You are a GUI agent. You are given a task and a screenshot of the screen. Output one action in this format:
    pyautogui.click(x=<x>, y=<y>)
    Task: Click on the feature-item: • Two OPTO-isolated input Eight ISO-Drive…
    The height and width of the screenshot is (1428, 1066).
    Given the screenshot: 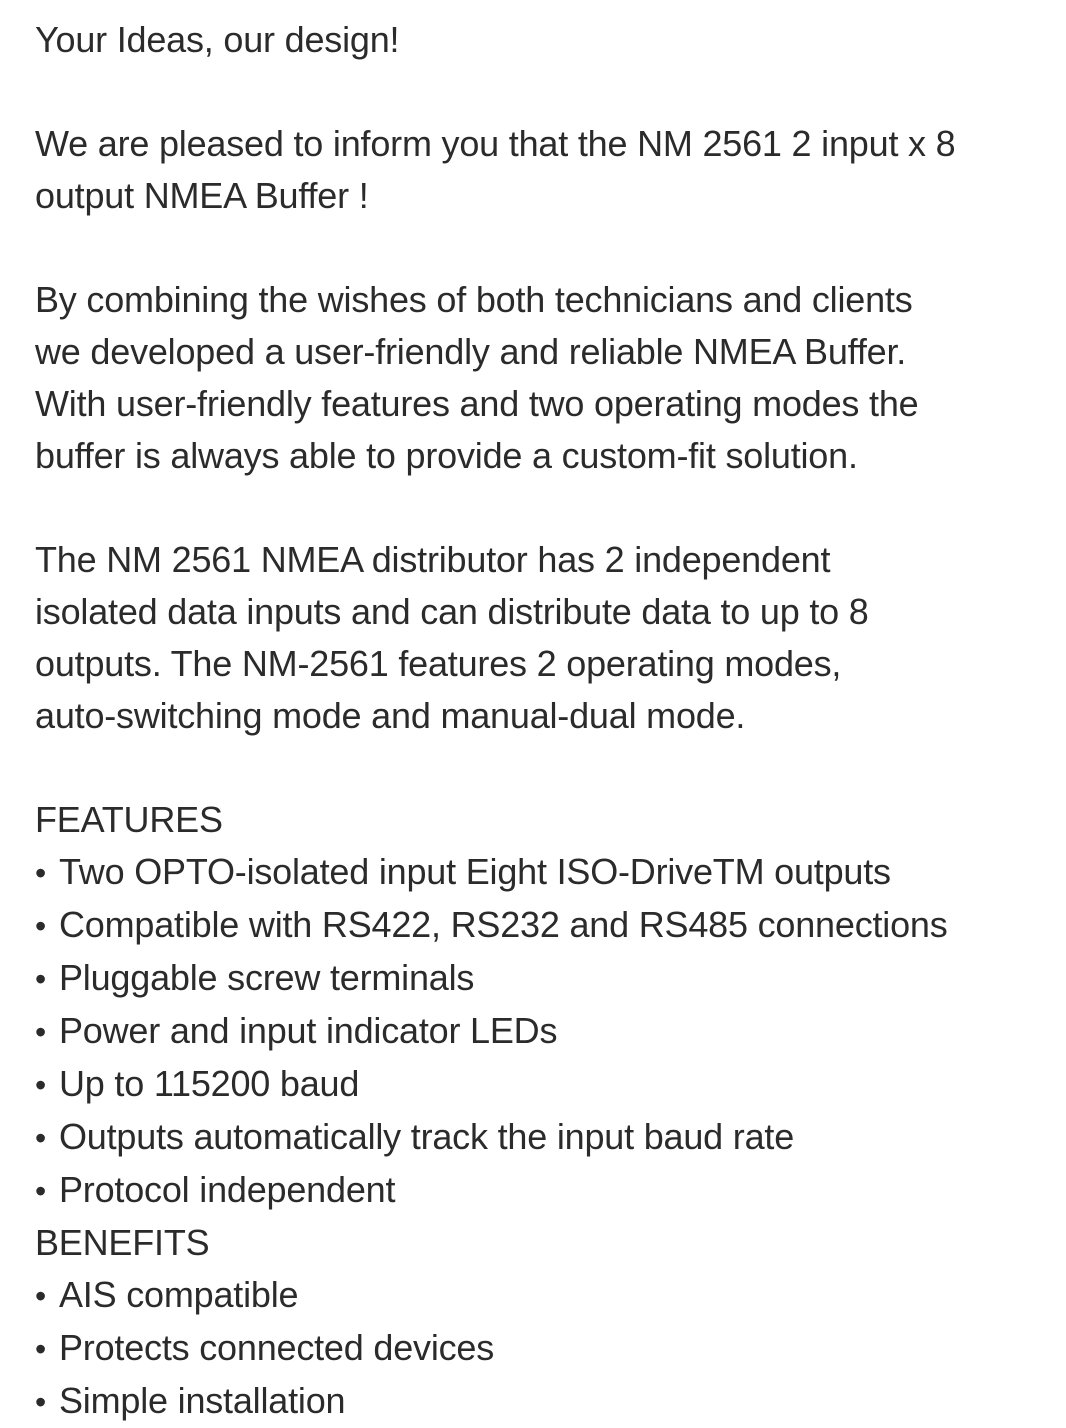 What is the action you would take?
    pyautogui.click(x=550, y=872)
    